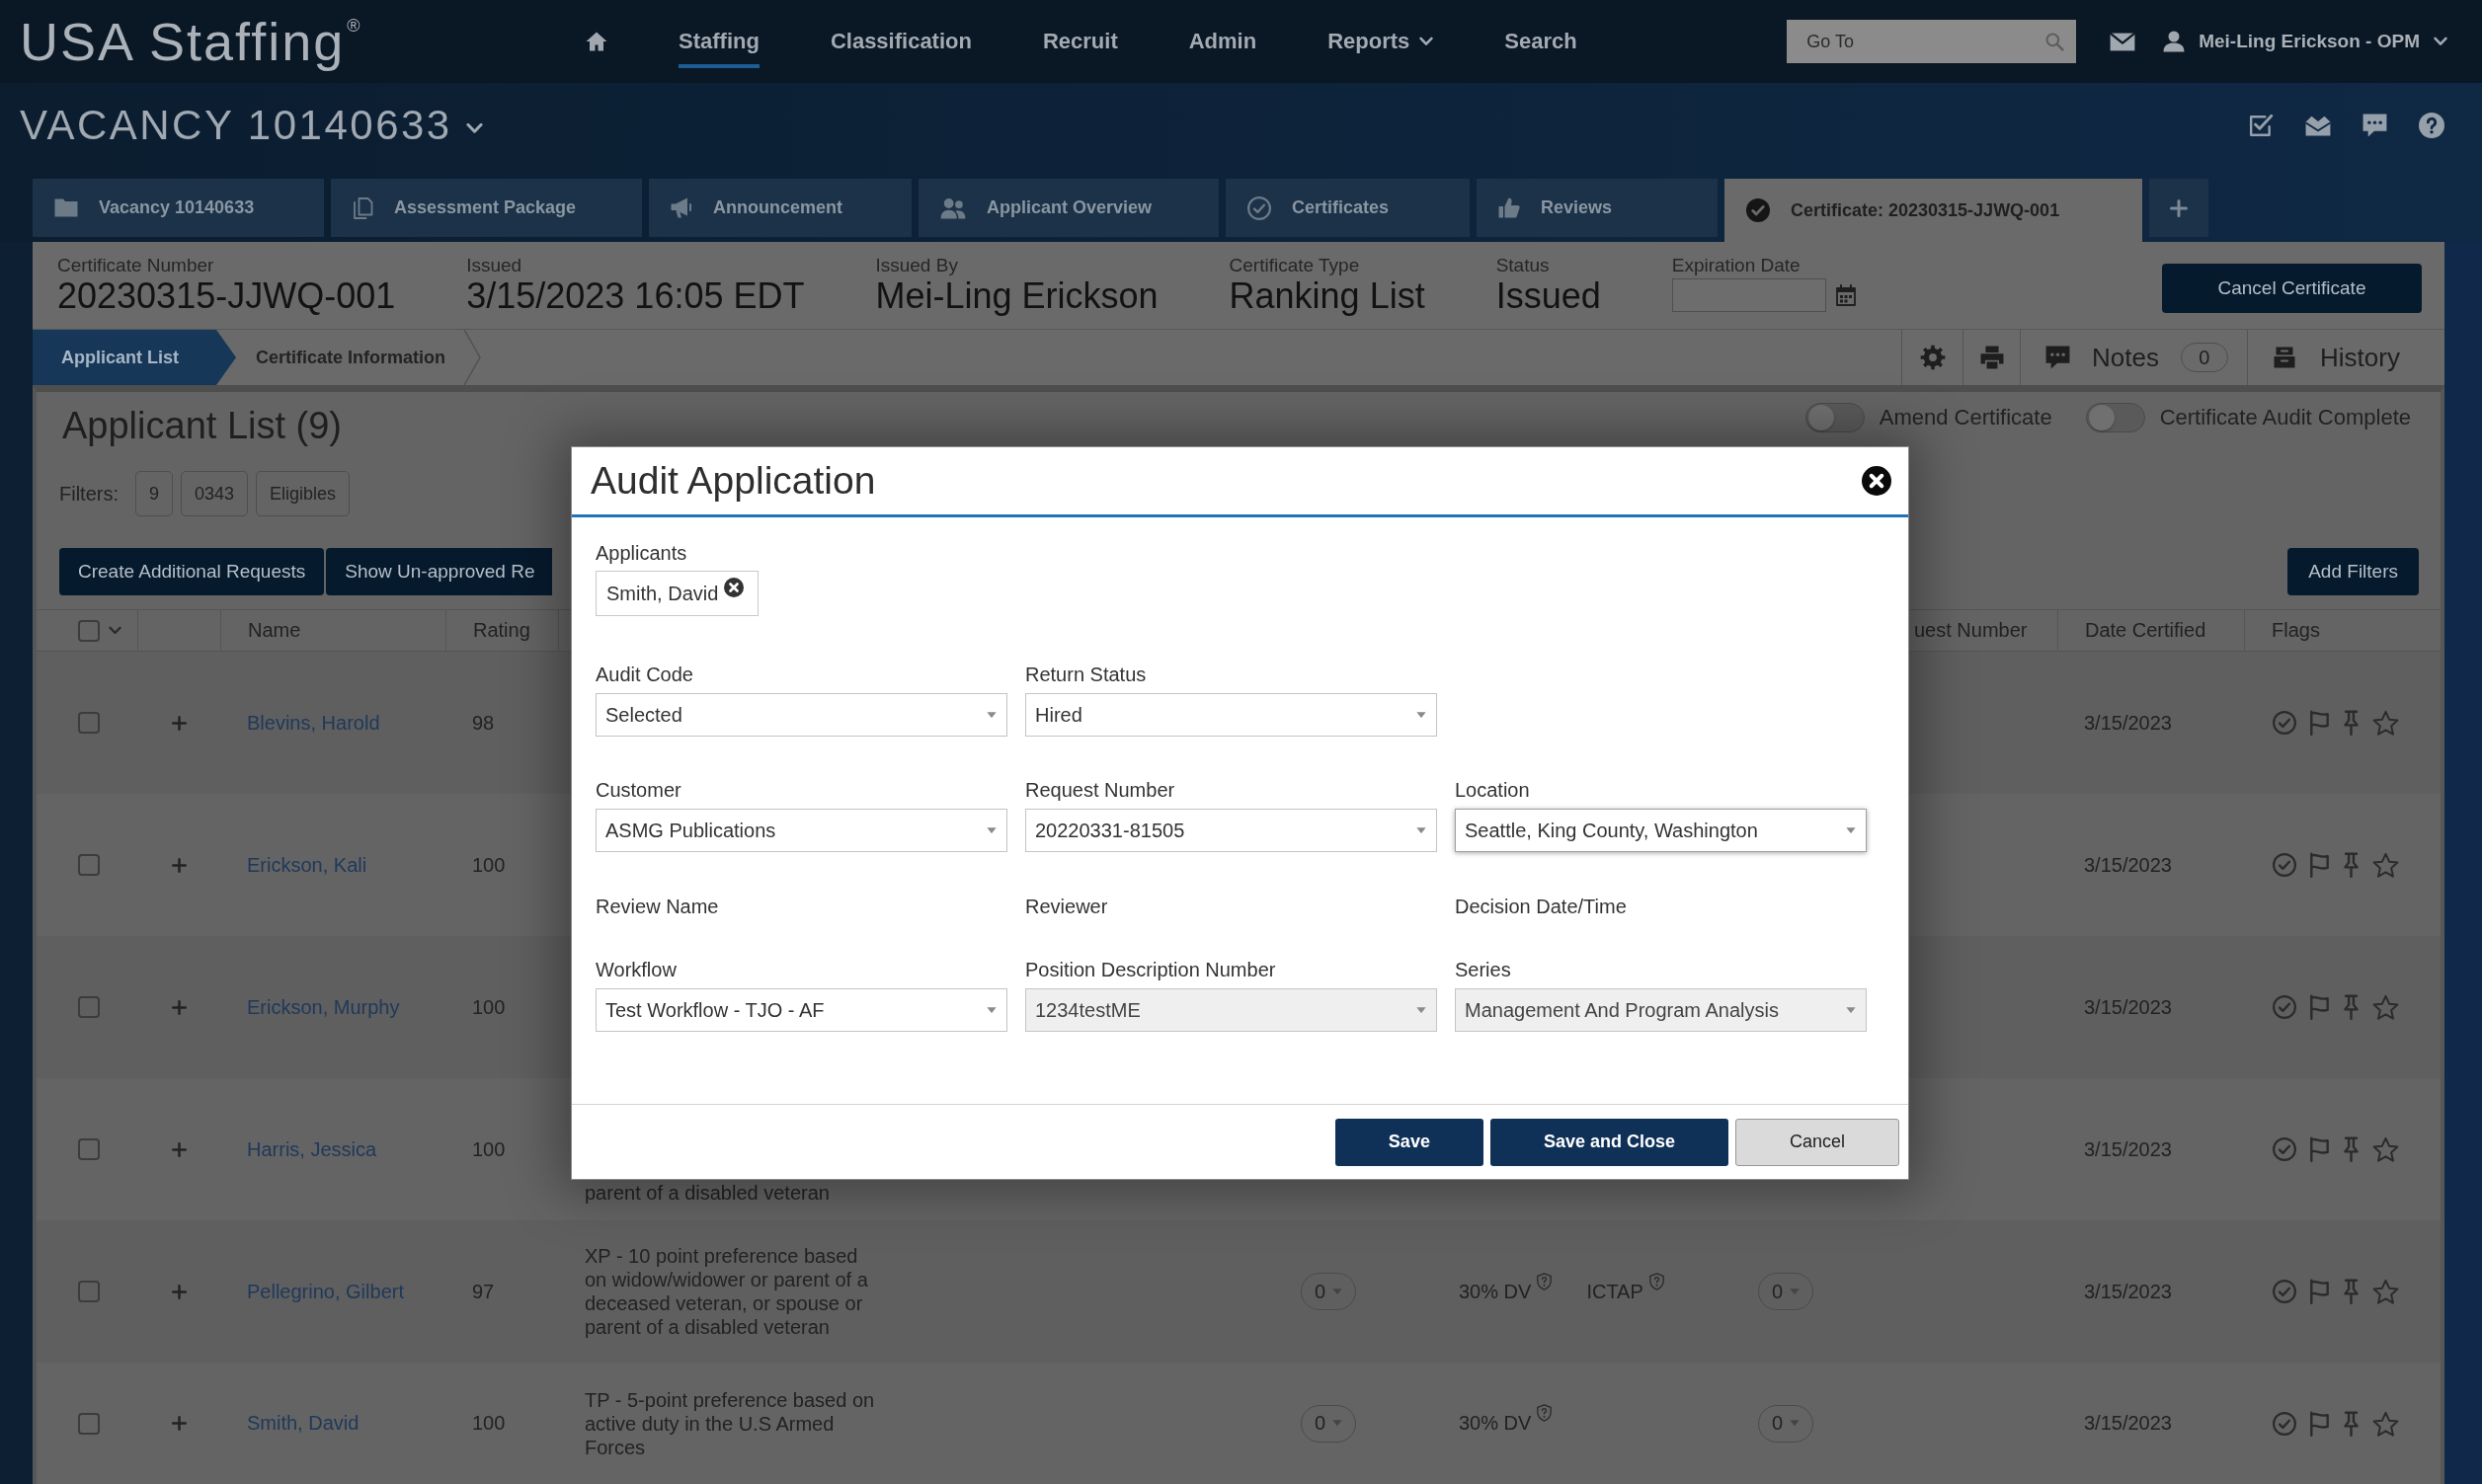 The width and height of the screenshot is (2482, 1484). What do you see at coordinates (719, 48) in the screenshot?
I see `nav-link: Staffing` at bounding box center [719, 48].